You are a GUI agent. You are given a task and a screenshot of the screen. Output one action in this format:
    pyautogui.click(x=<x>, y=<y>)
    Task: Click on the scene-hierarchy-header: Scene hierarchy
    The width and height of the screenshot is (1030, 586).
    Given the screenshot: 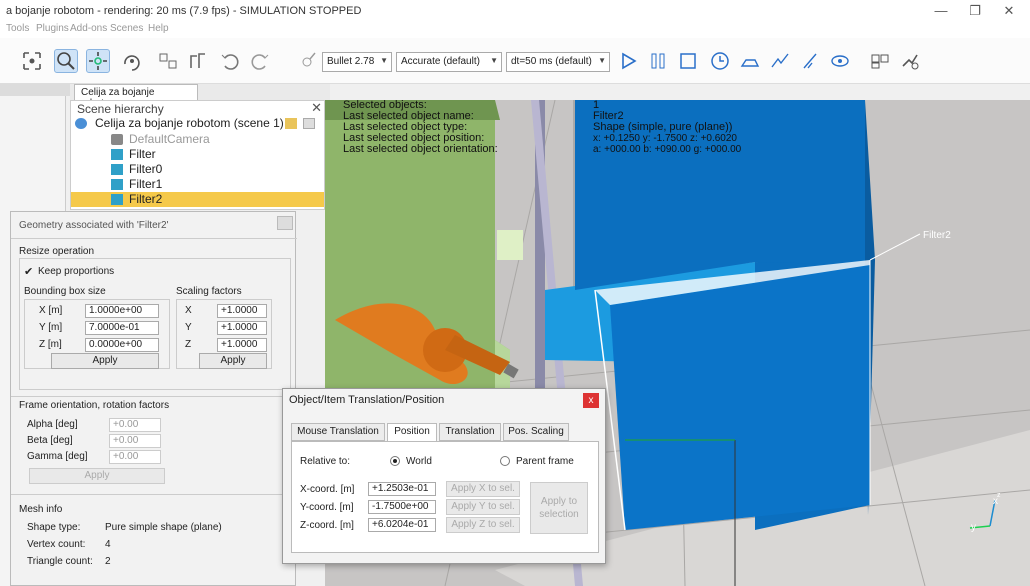 What is the action you would take?
    pyautogui.click(x=120, y=109)
    